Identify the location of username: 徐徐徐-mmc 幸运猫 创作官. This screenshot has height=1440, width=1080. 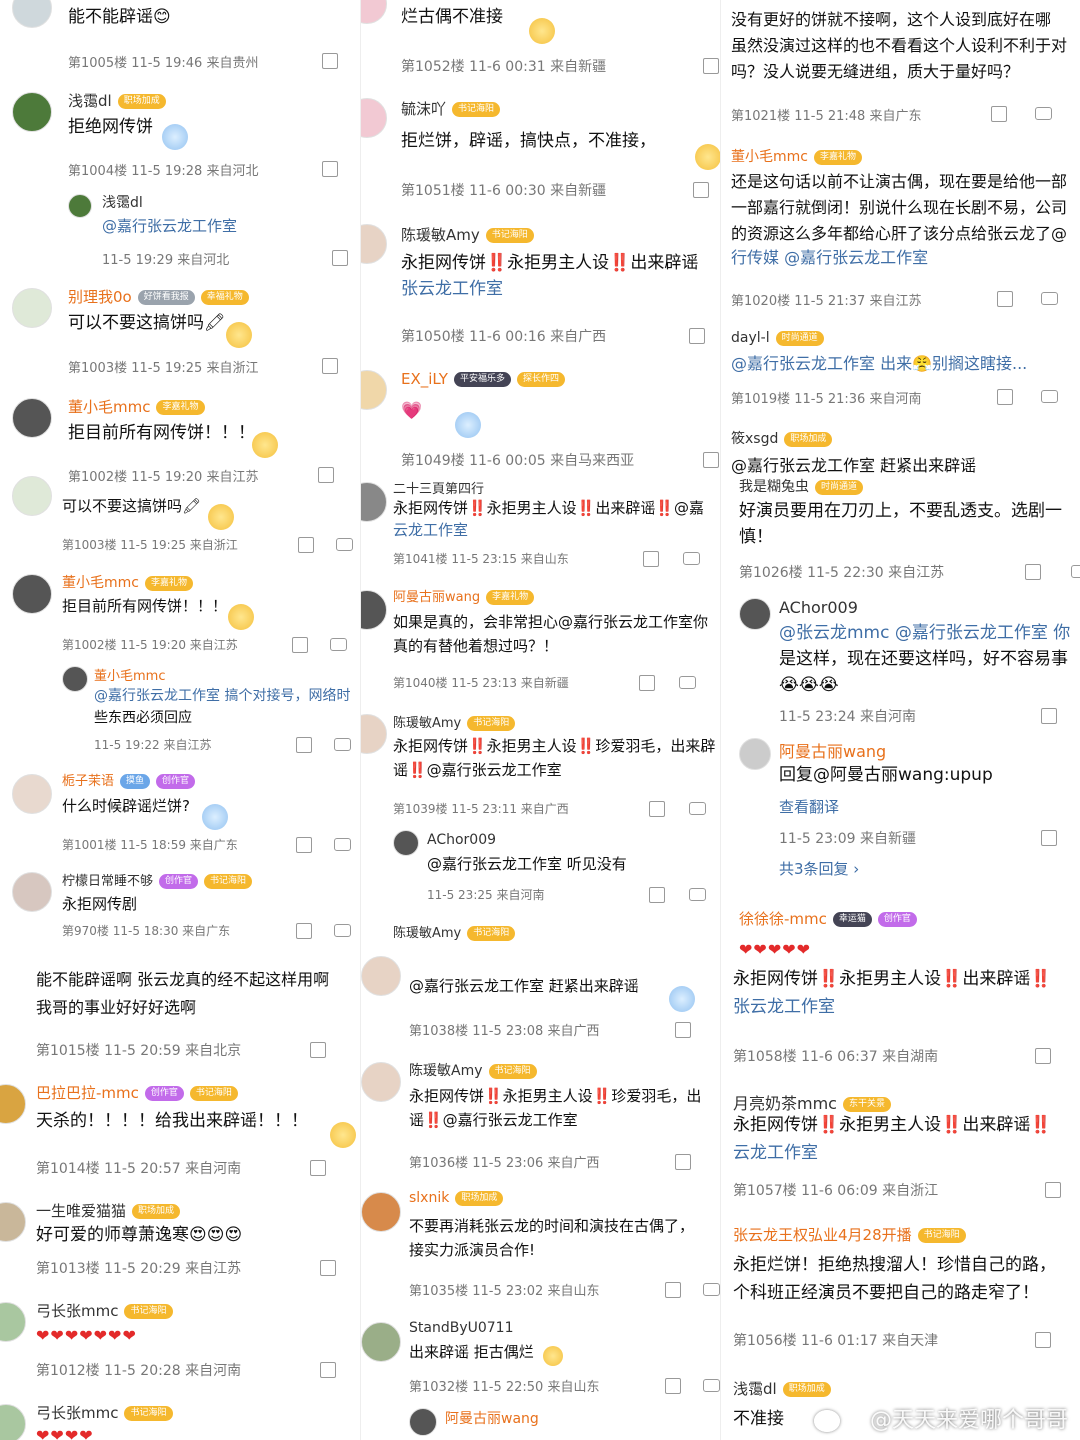
(828, 918).